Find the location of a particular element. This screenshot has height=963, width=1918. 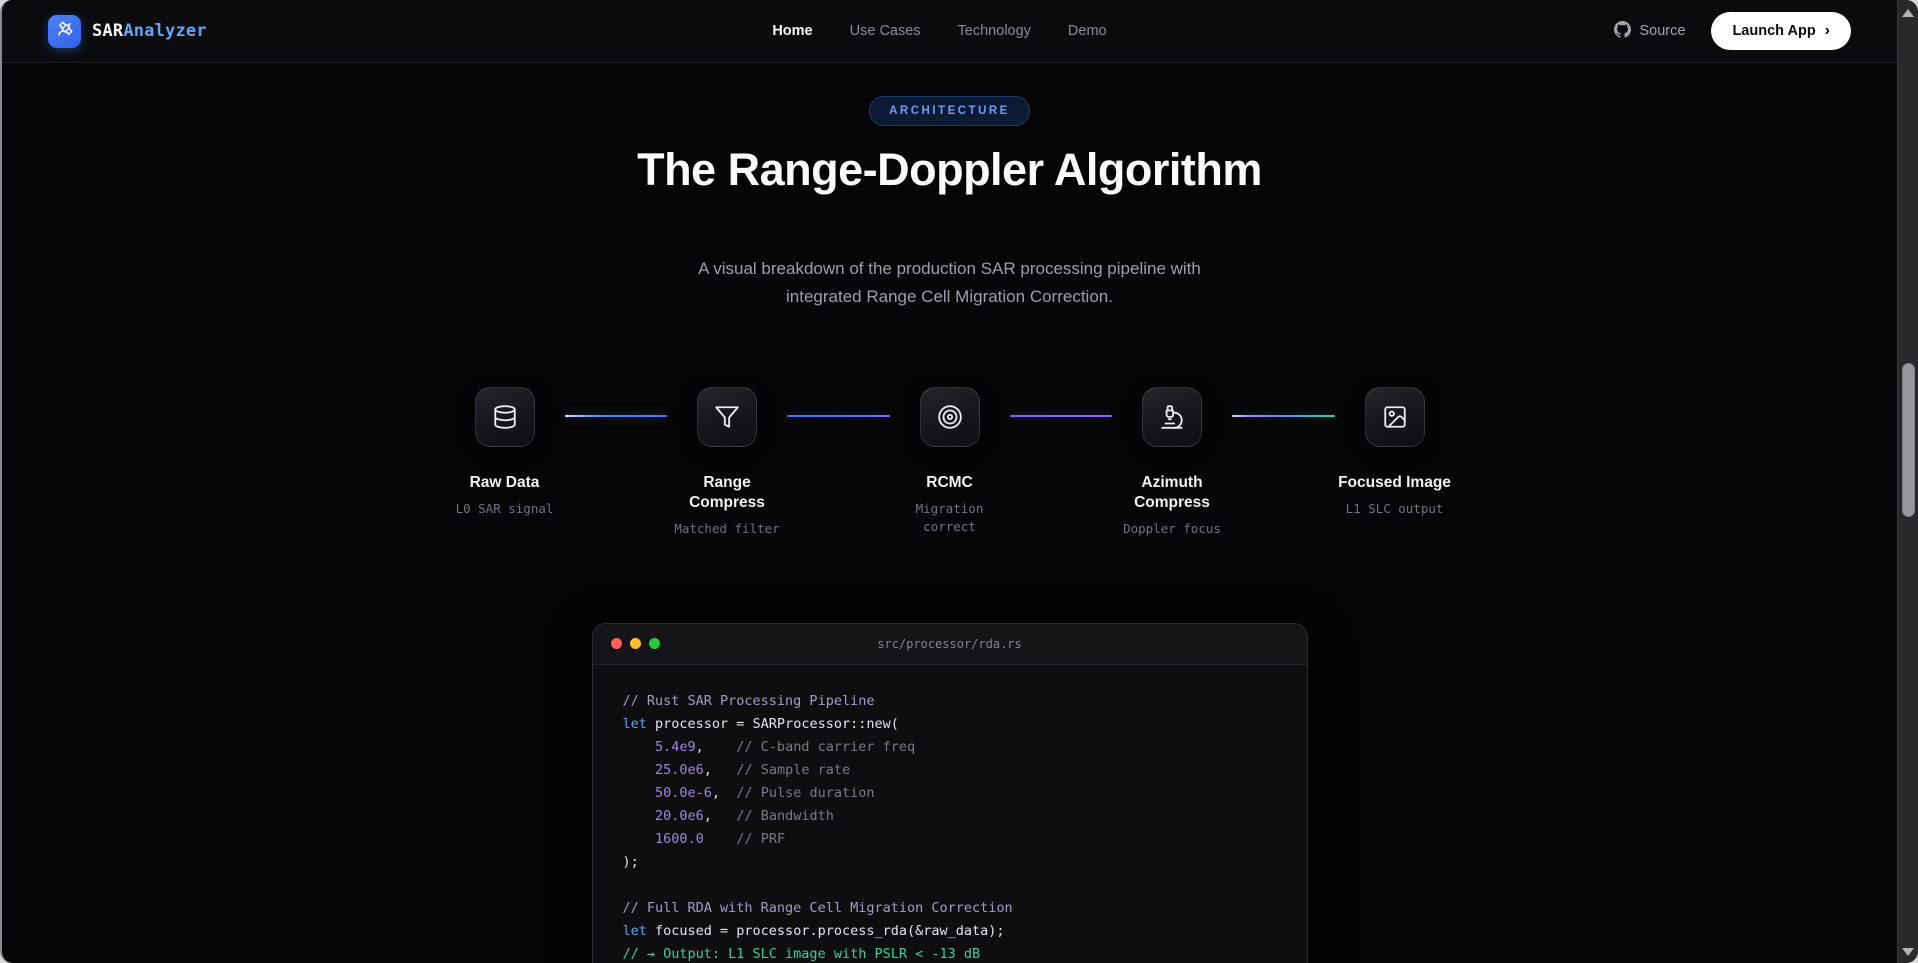

code-token-num: 50.0e-6 is located at coordinates (683, 792).